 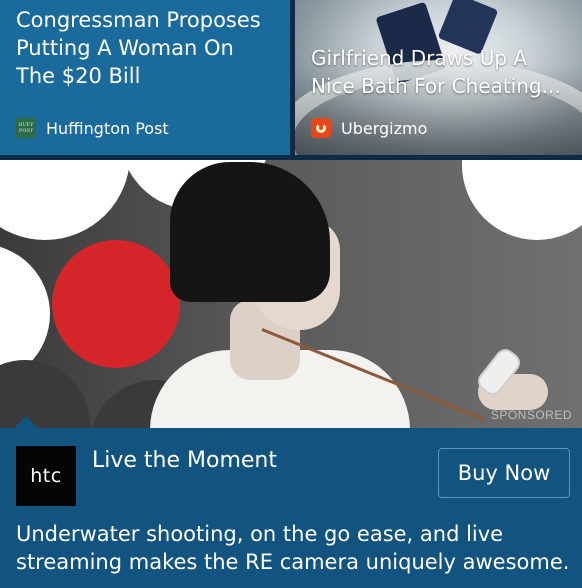 I want to click on news-source-label: Huffington Post, so click(x=107, y=128).